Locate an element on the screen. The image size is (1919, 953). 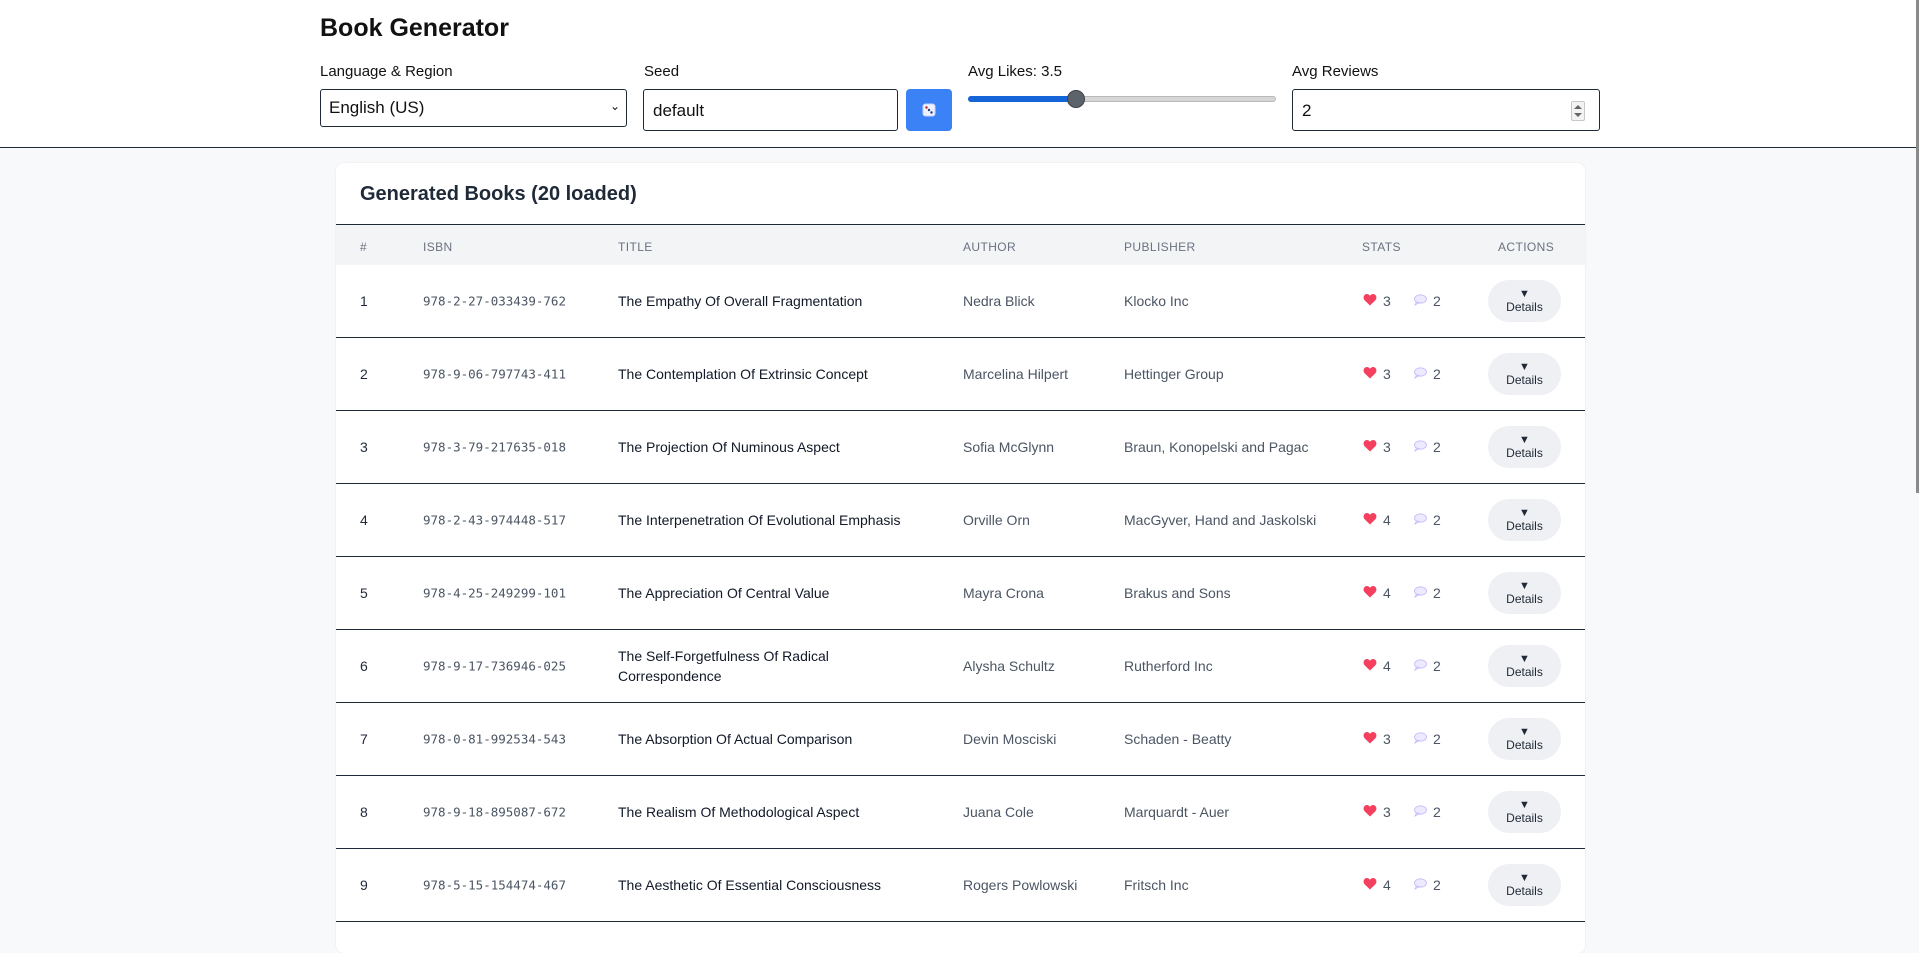
row-number: 3 is located at coordinates (364, 447).